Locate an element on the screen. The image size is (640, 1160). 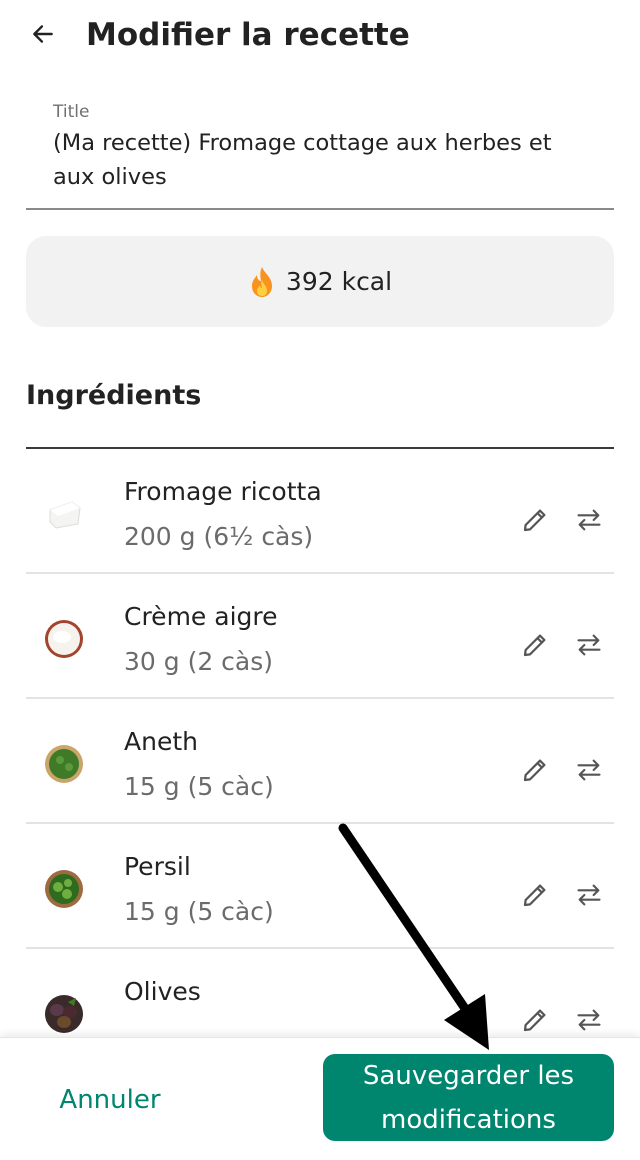
action-bar: Annuler Sauvegarder les modifications is located at coordinates (320, 1098).